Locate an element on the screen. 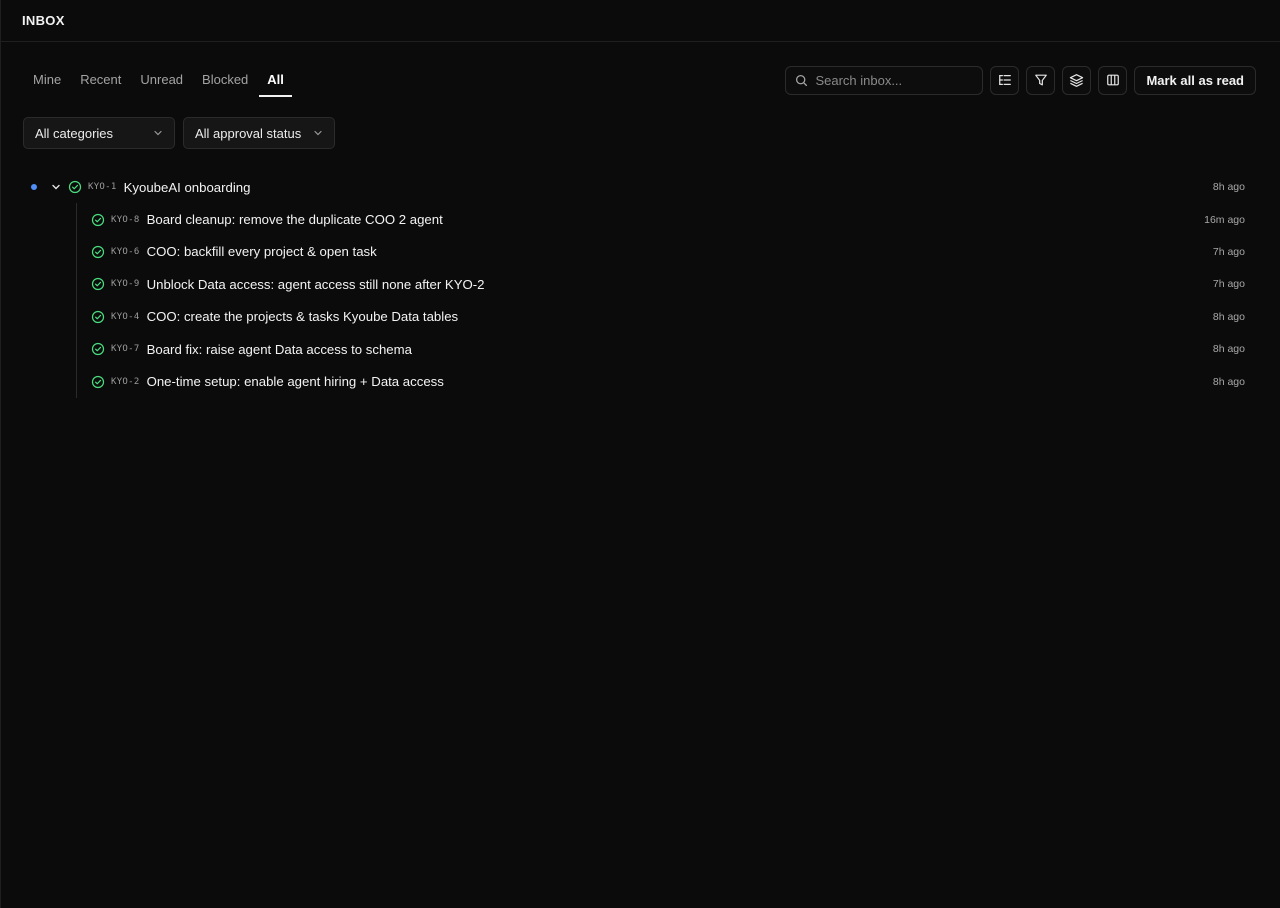 This screenshot has width=1280, height=908. filter-icon is located at coordinates (1041, 80).